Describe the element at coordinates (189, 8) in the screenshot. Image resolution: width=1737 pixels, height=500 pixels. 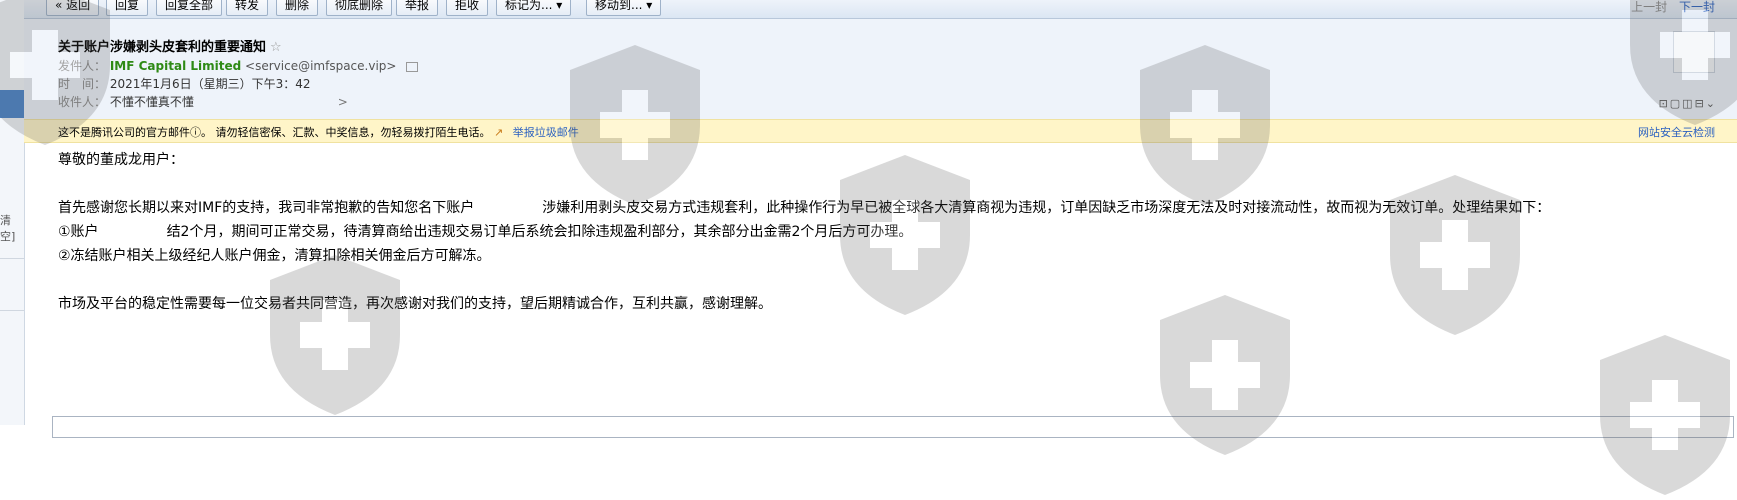
I see `reply-all-button: 回复全部` at that location.